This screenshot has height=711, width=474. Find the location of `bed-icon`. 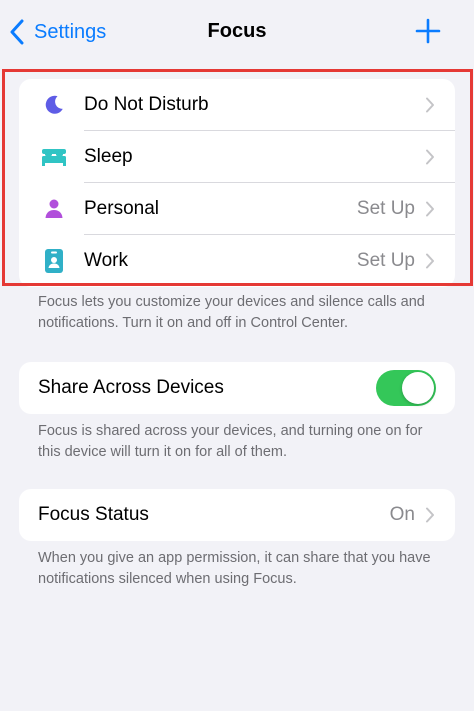

bed-icon is located at coordinates (54, 157).